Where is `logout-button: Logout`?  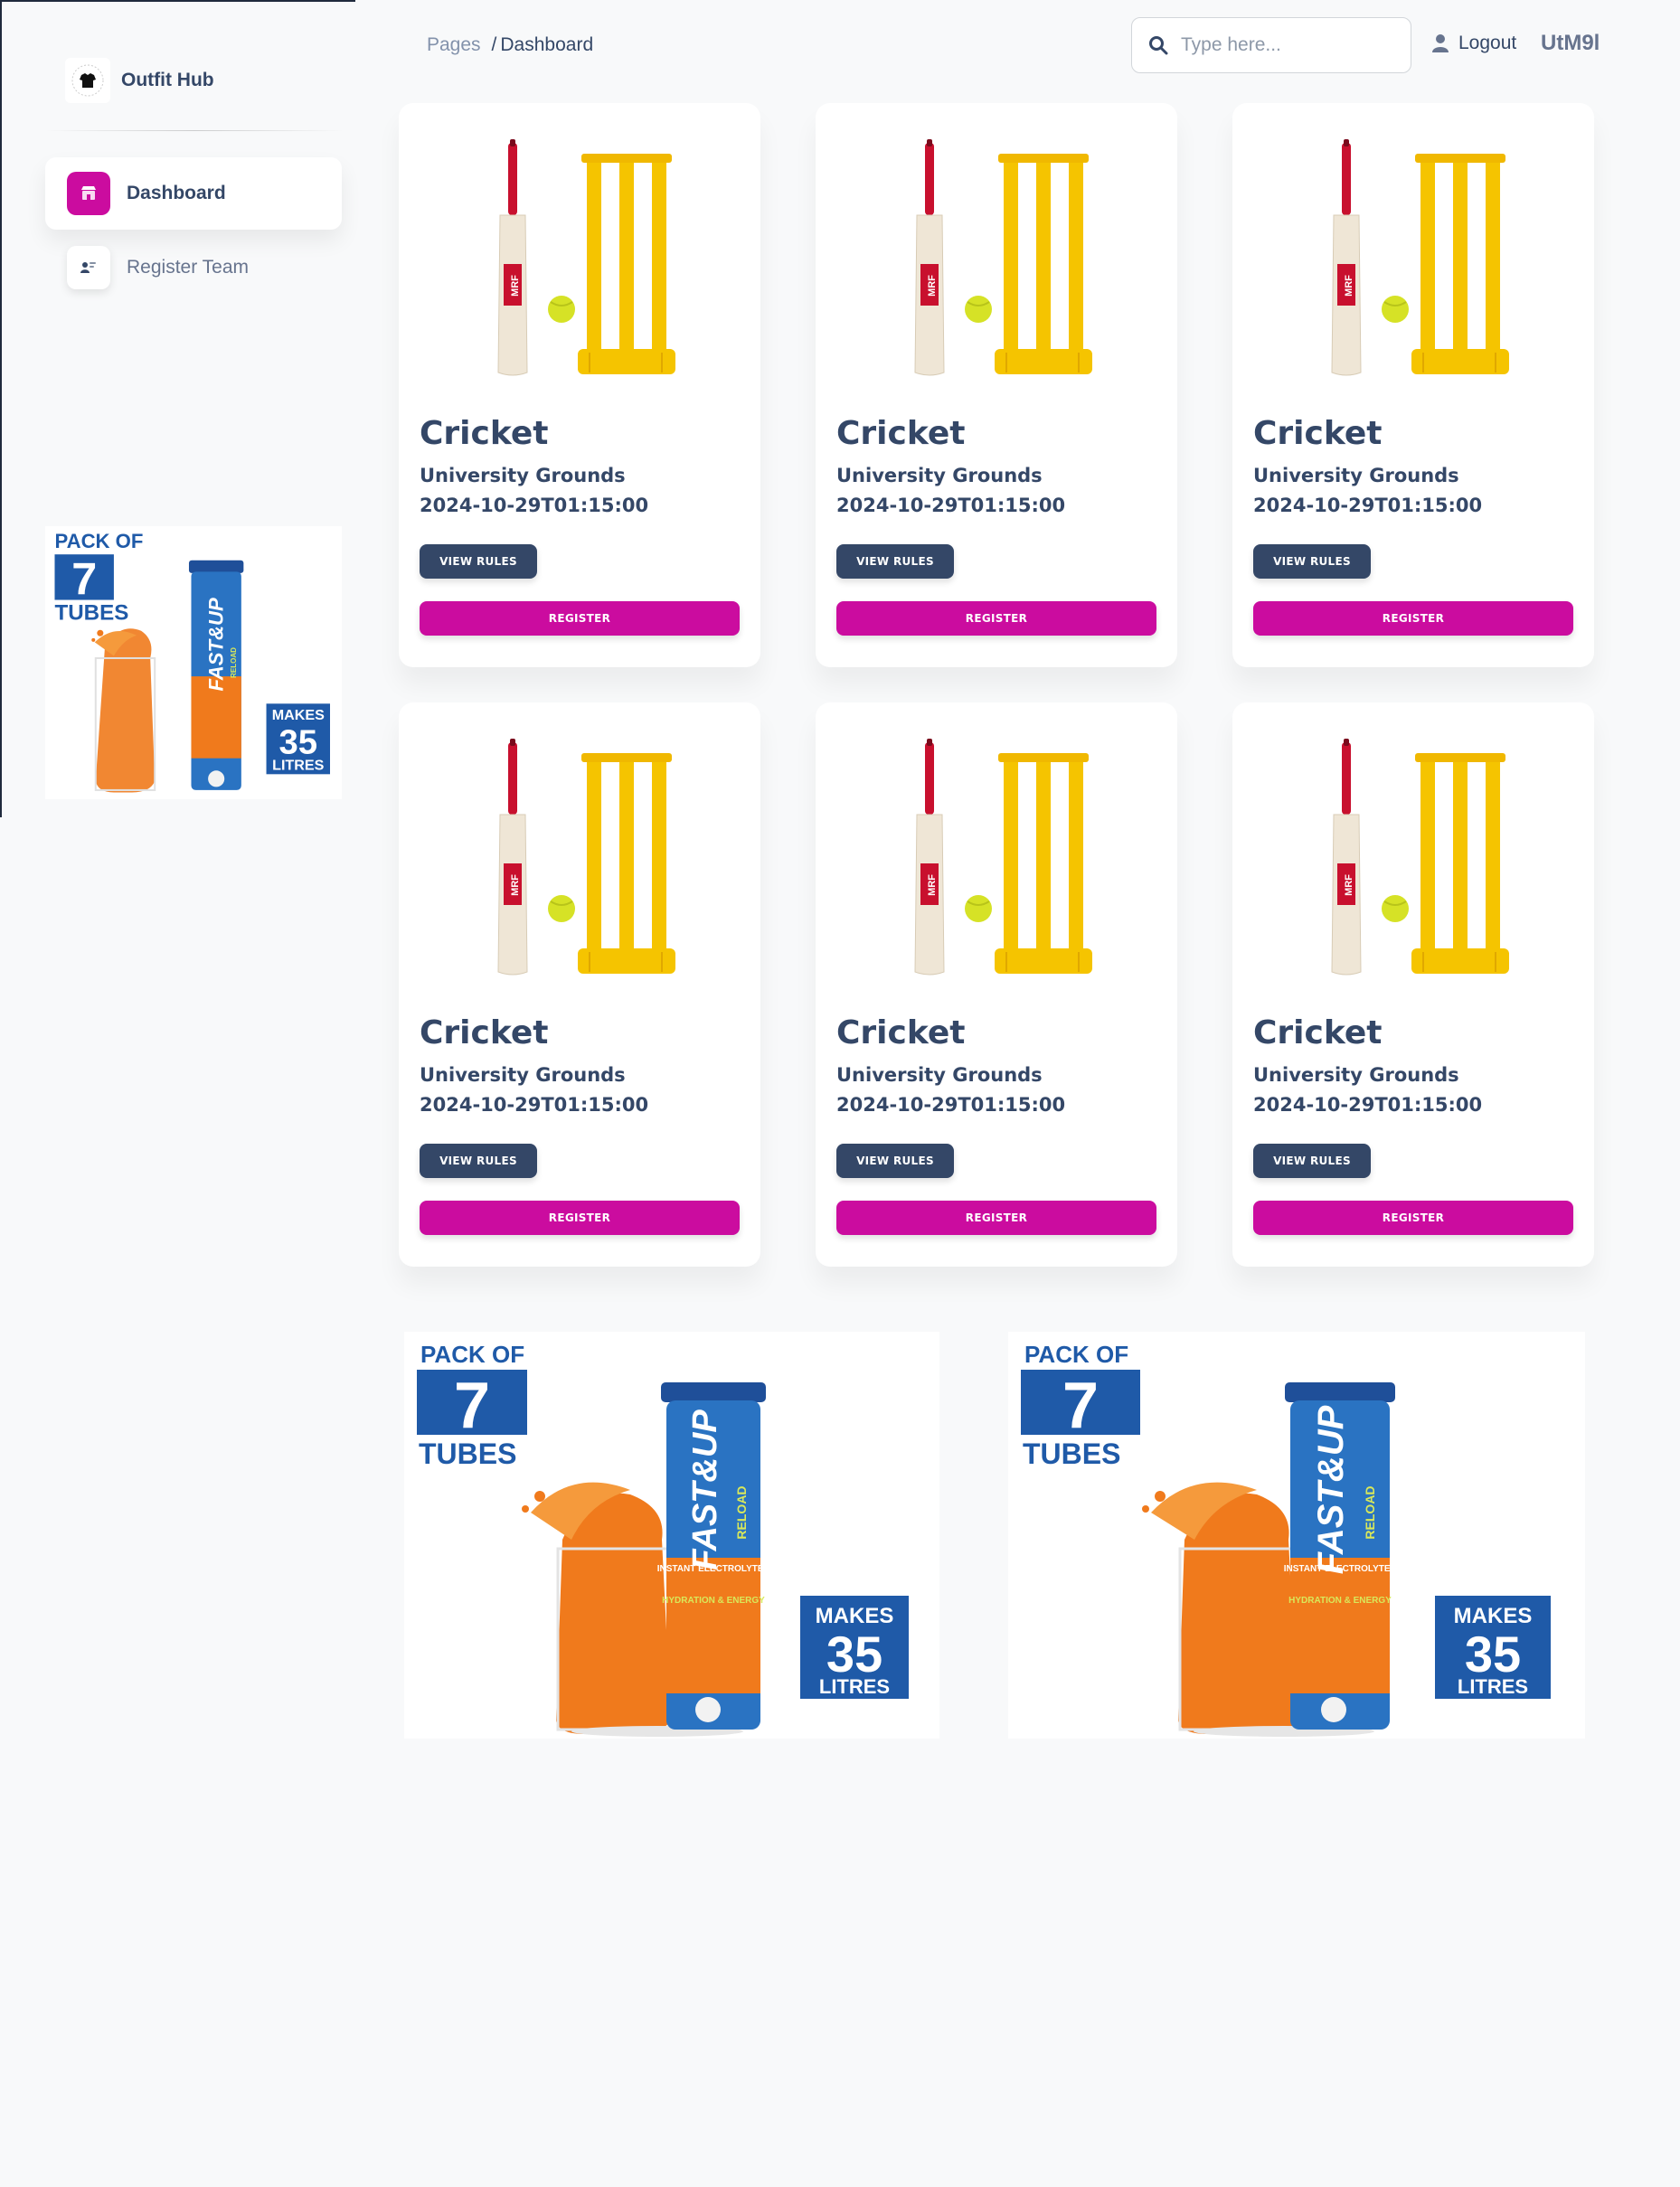 logout-button: Logout is located at coordinates (1473, 43).